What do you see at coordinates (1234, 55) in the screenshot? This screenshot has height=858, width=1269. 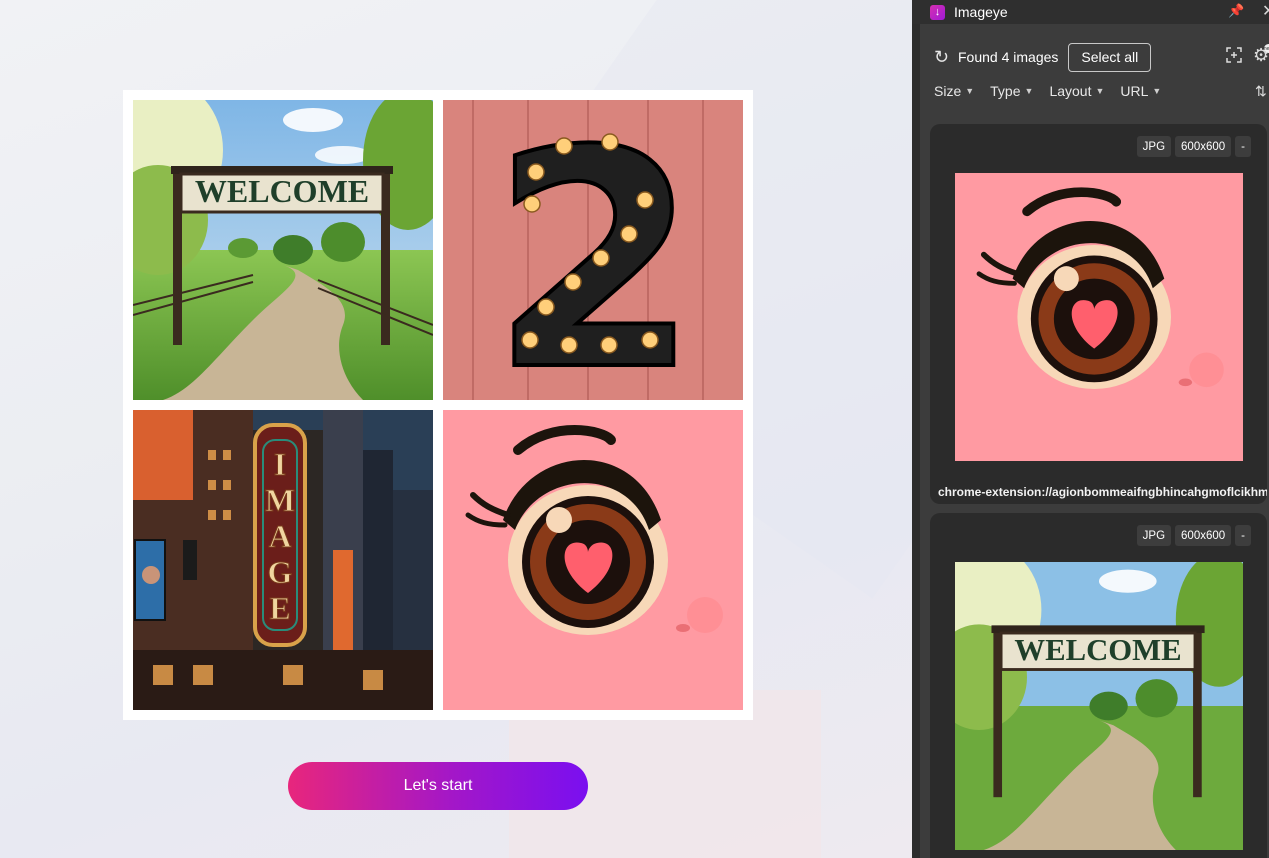 I see `add-frame-icon` at bounding box center [1234, 55].